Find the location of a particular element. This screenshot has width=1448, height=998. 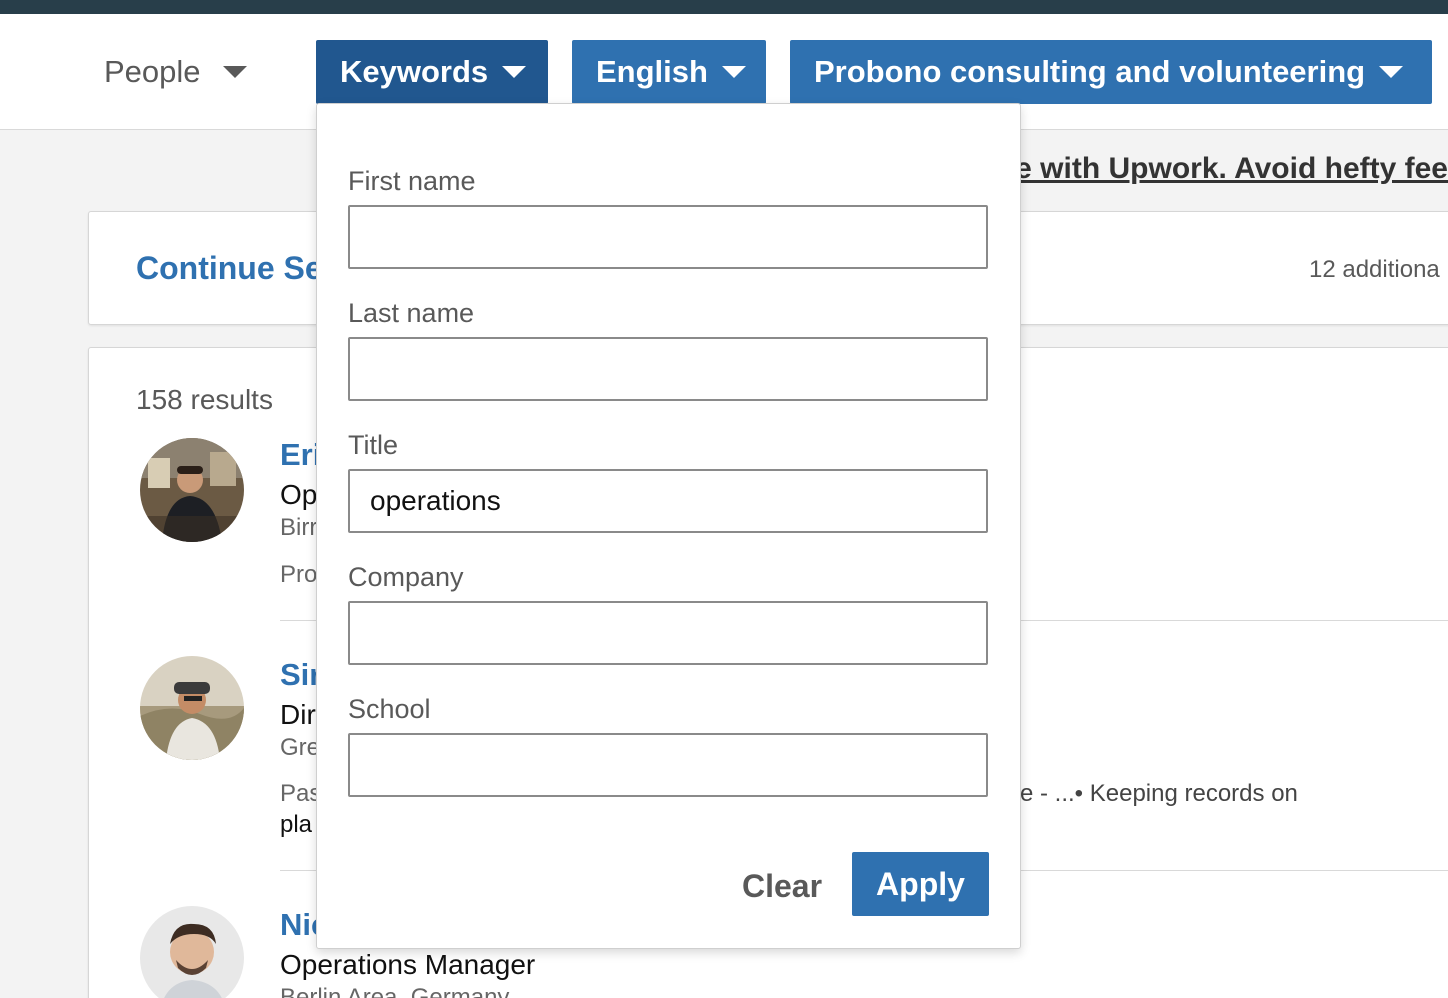

result-location: Birr is located at coordinates (299, 527).